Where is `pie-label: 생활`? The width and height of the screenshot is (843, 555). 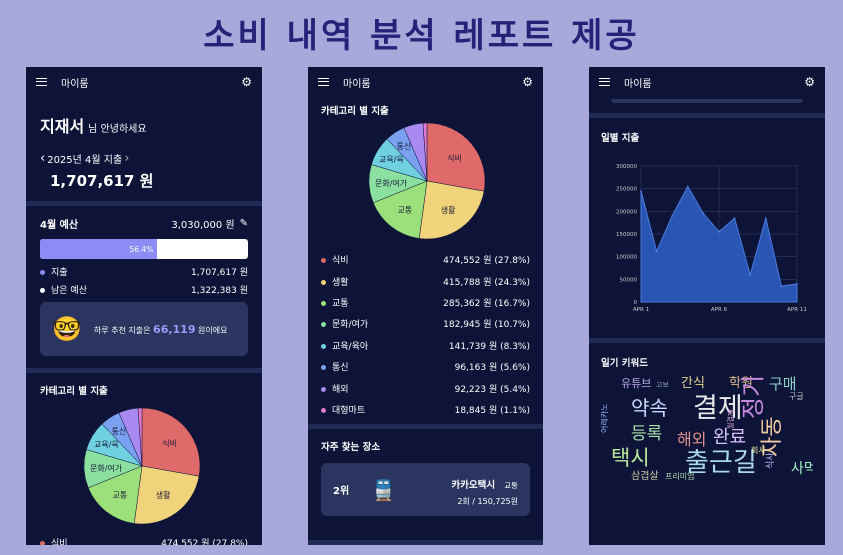 pie-label: 생활 is located at coordinates (163, 495).